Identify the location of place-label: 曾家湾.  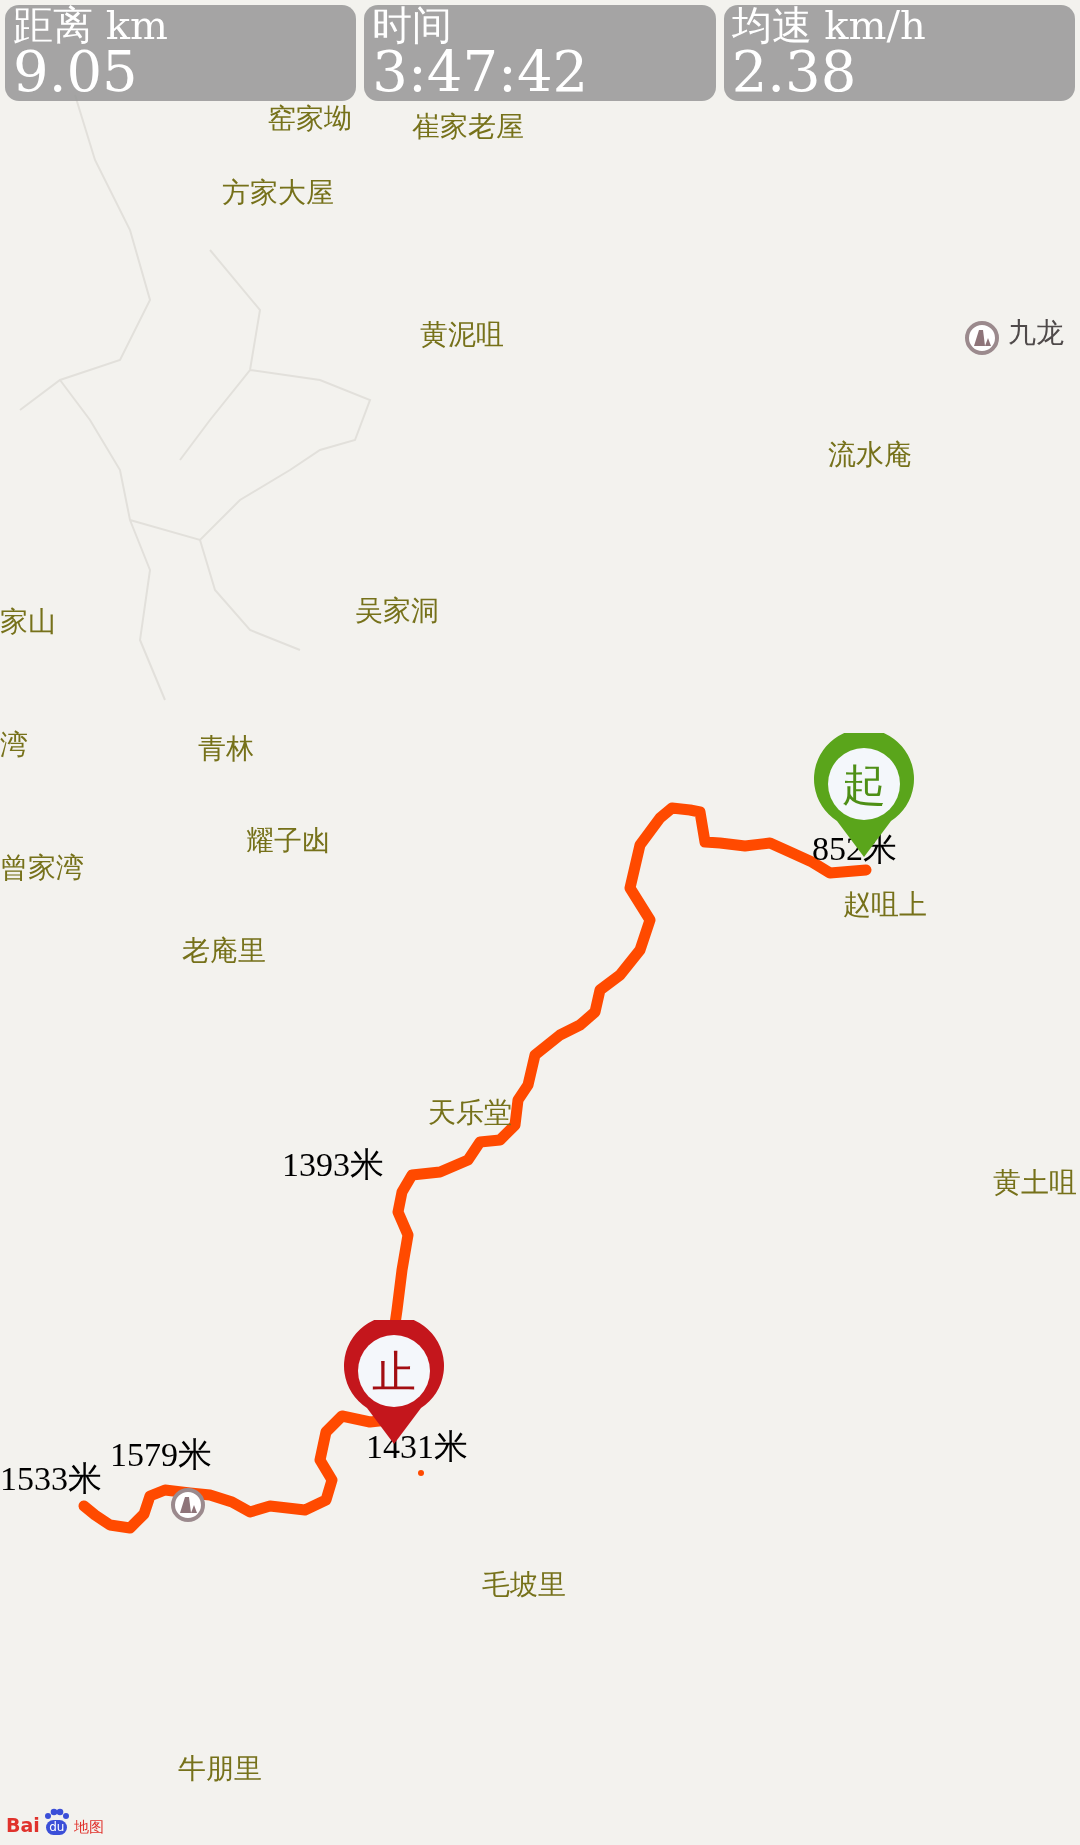
(42, 868).